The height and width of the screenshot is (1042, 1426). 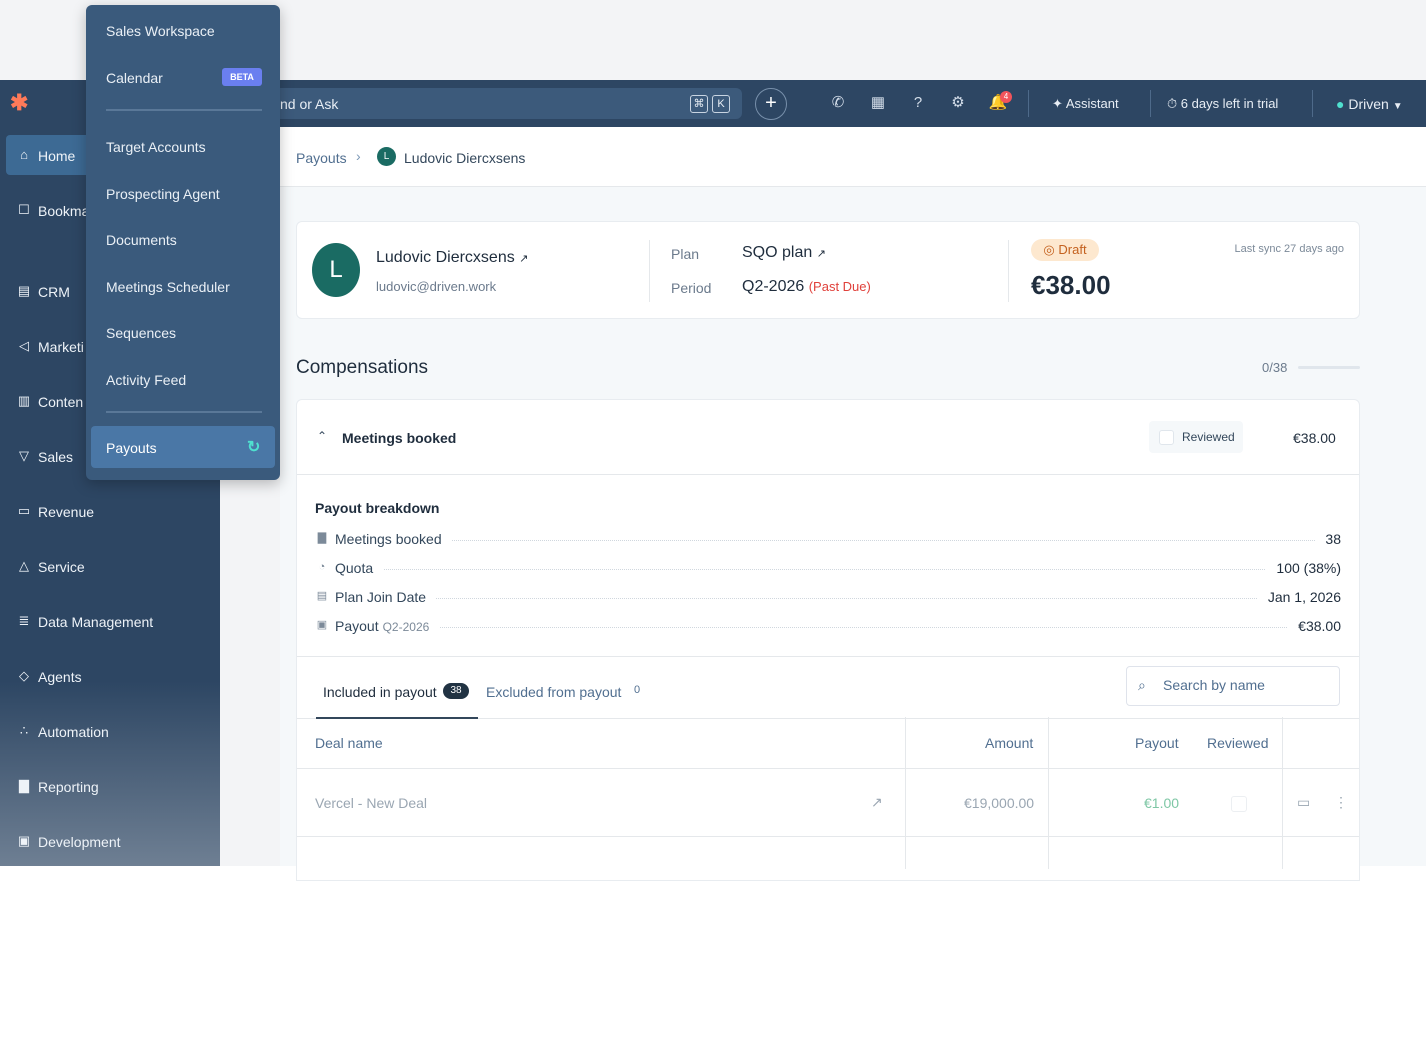 What do you see at coordinates (64, 211) in the screenshot?
I see `sidebar-item-label: Bookma` at bounding box center [64, 211].